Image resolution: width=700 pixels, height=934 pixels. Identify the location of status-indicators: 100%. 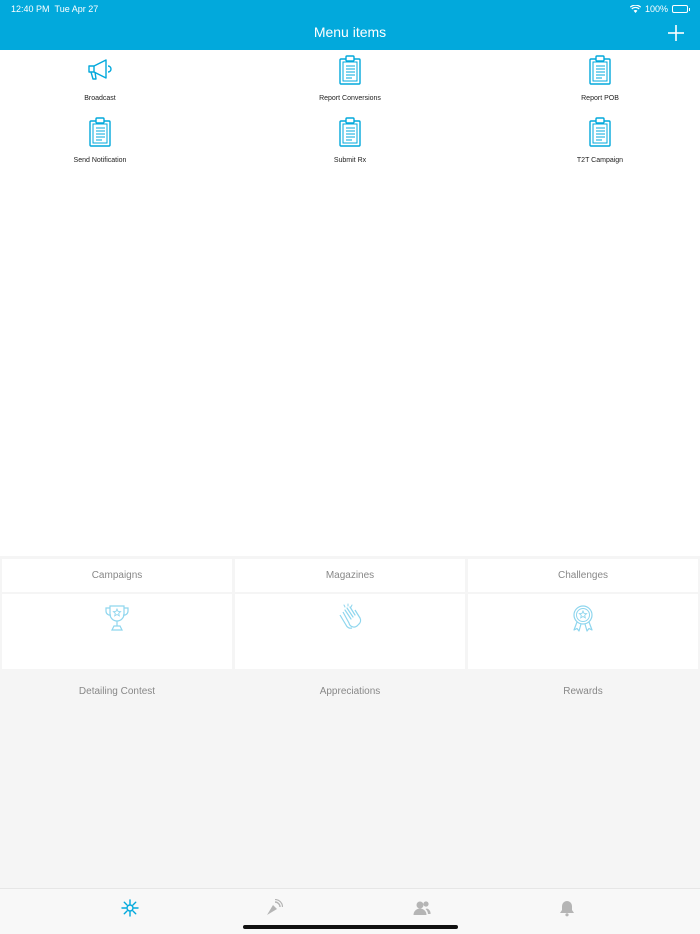
(659, 9).